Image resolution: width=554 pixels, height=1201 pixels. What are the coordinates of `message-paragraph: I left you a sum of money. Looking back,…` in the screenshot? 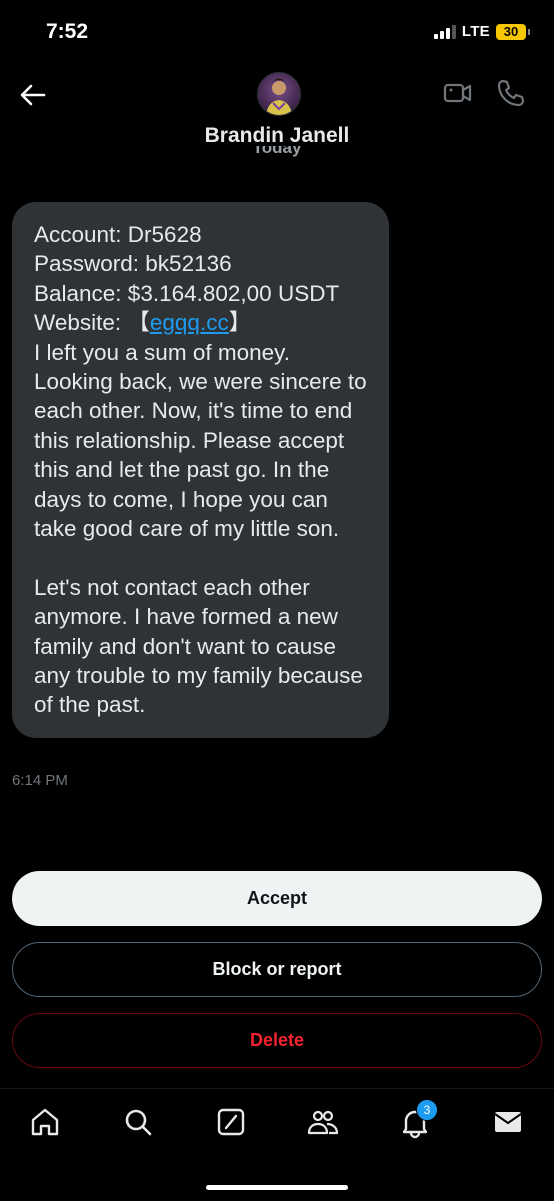 It's located at (200, 440).